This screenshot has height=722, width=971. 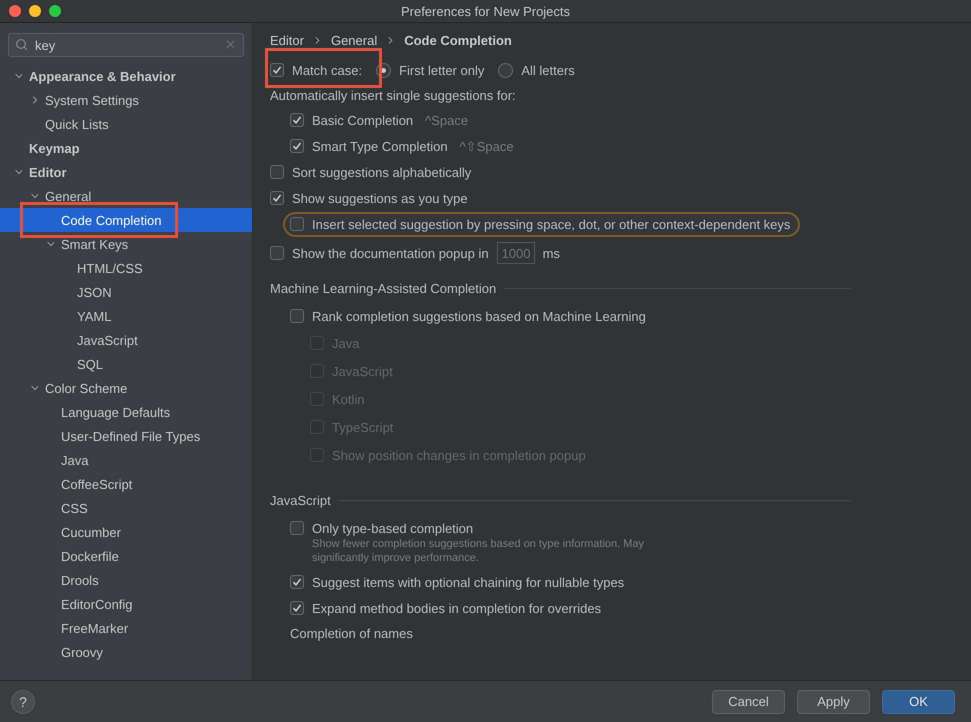 I want to click on dialog-button: Apply, so click(x=833, y=702).